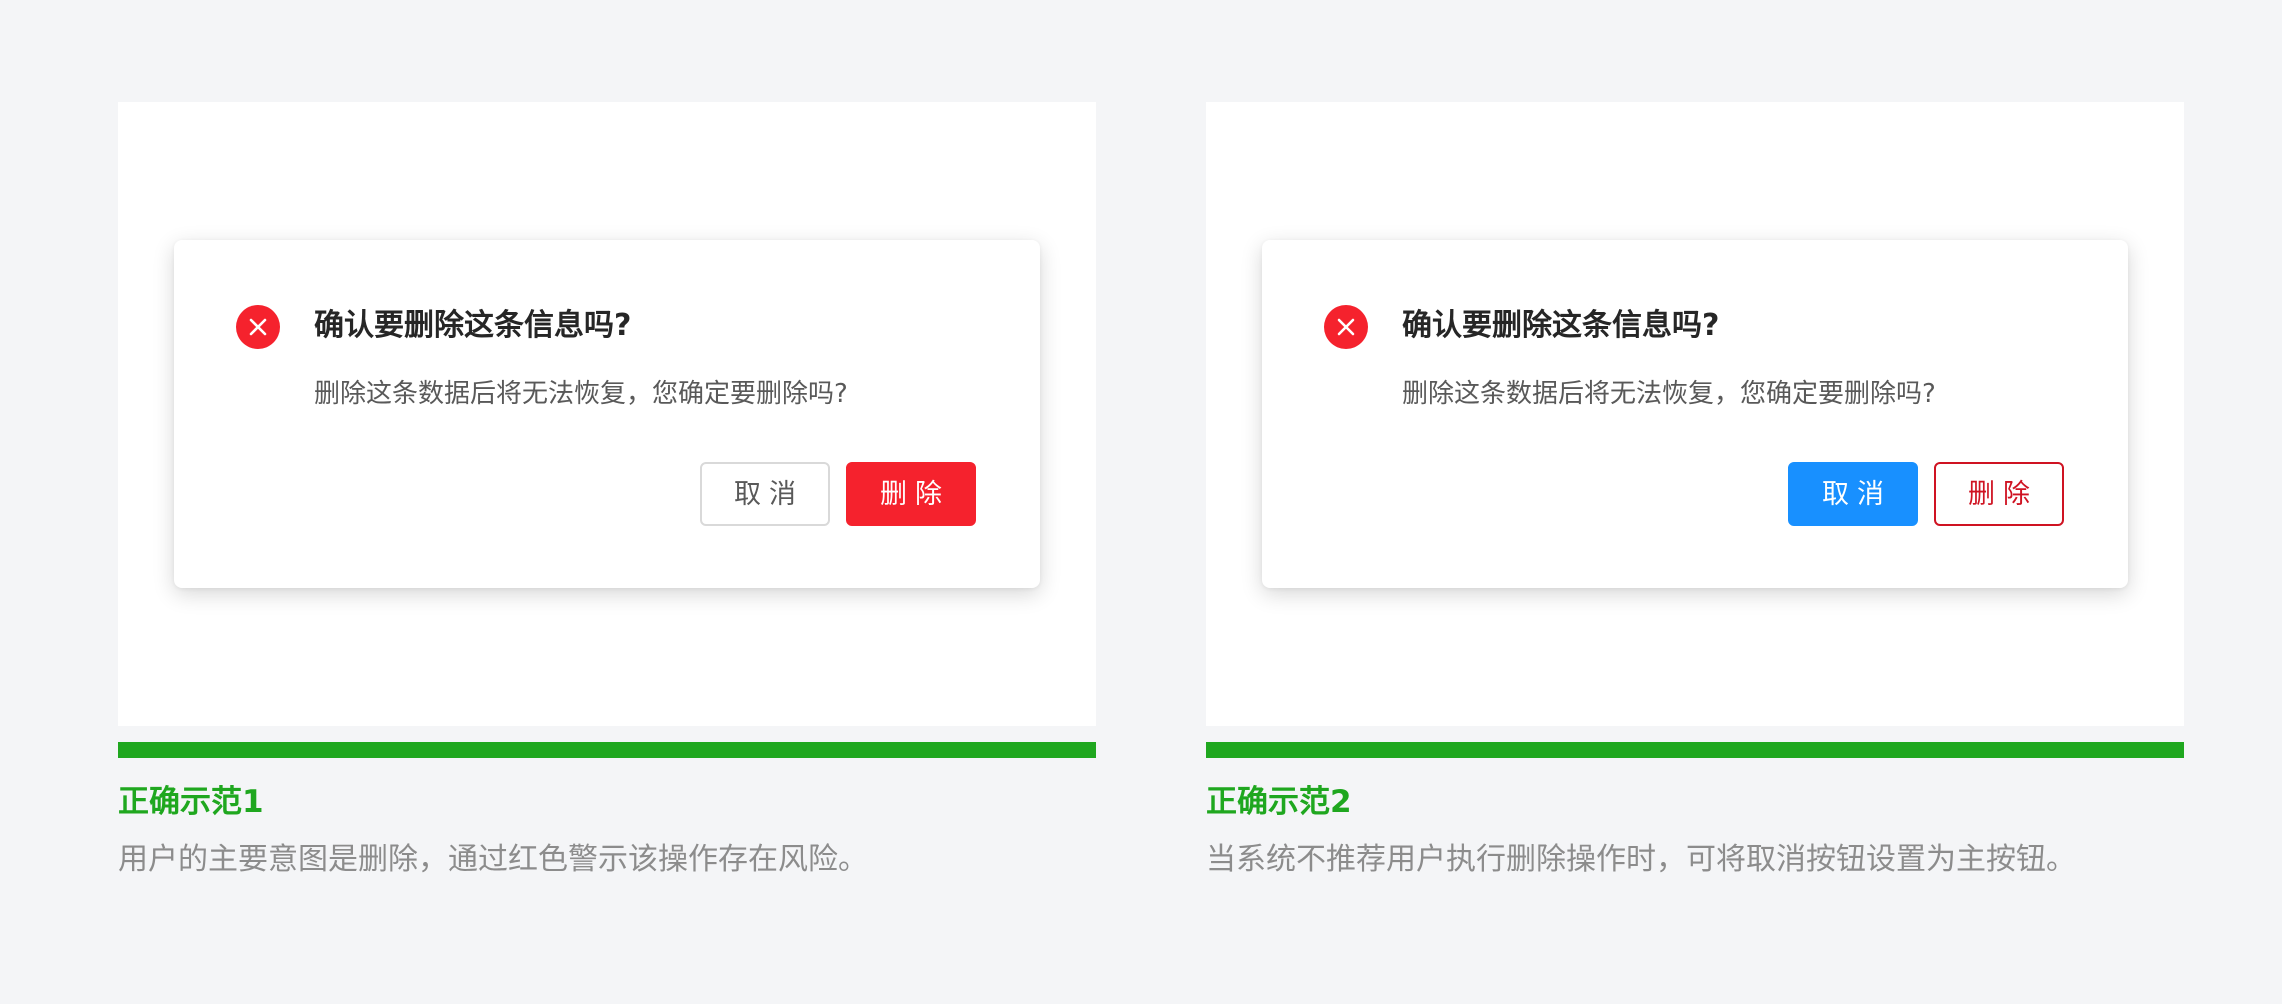 This screenshot has height=1004, width=2282. What do you see at coordinates (493, 859) in the screenshot?
I see `example-description: 用户的主要意图是删除，通过红色警示该操作存在风险。` at bounding box center [493, 859].